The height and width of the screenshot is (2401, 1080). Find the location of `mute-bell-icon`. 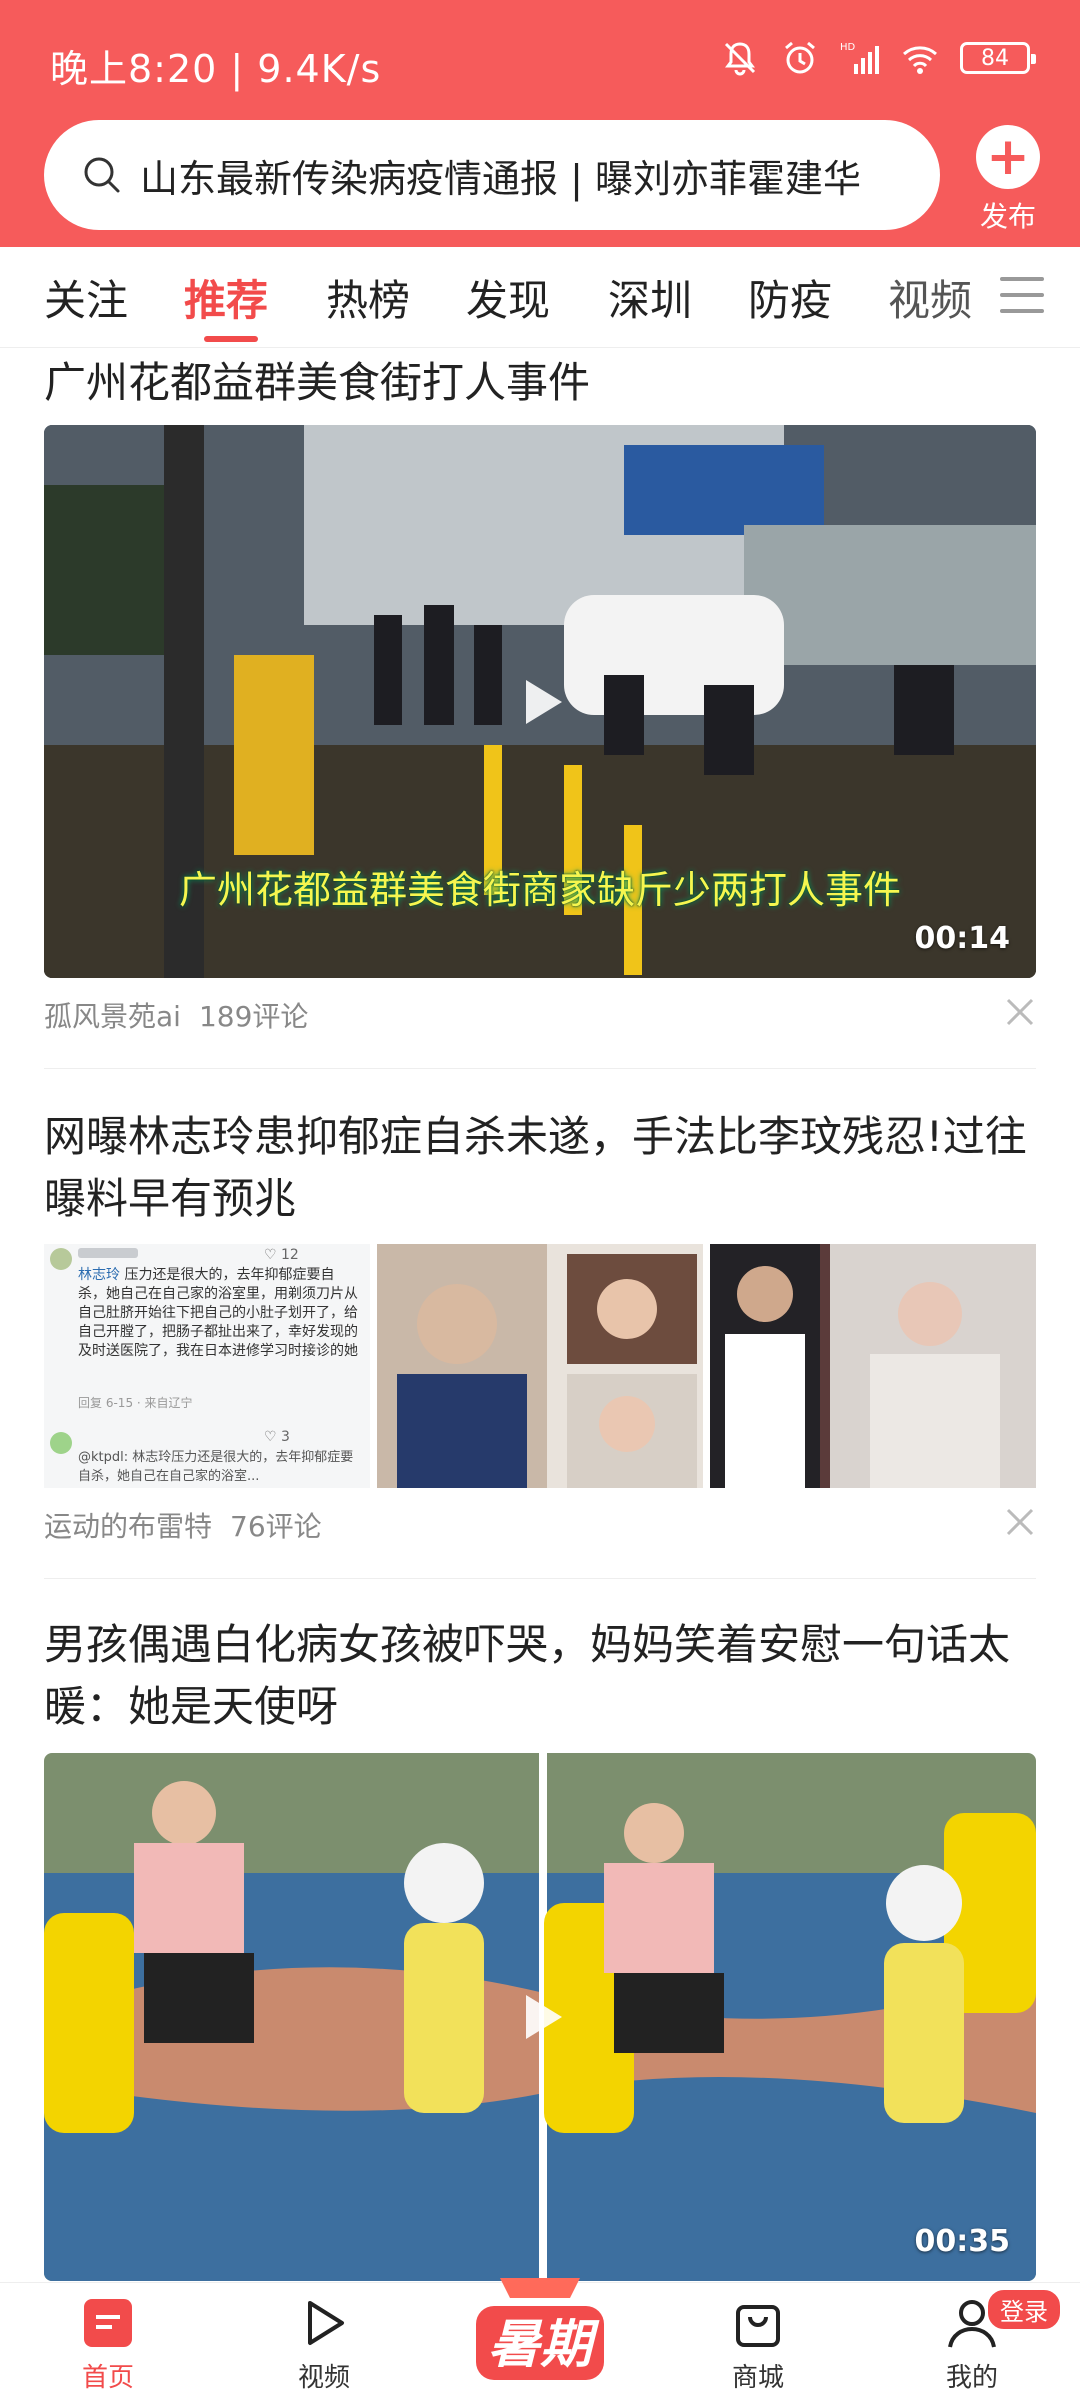

mute-bell-icon is located at coordinates (740, 59).